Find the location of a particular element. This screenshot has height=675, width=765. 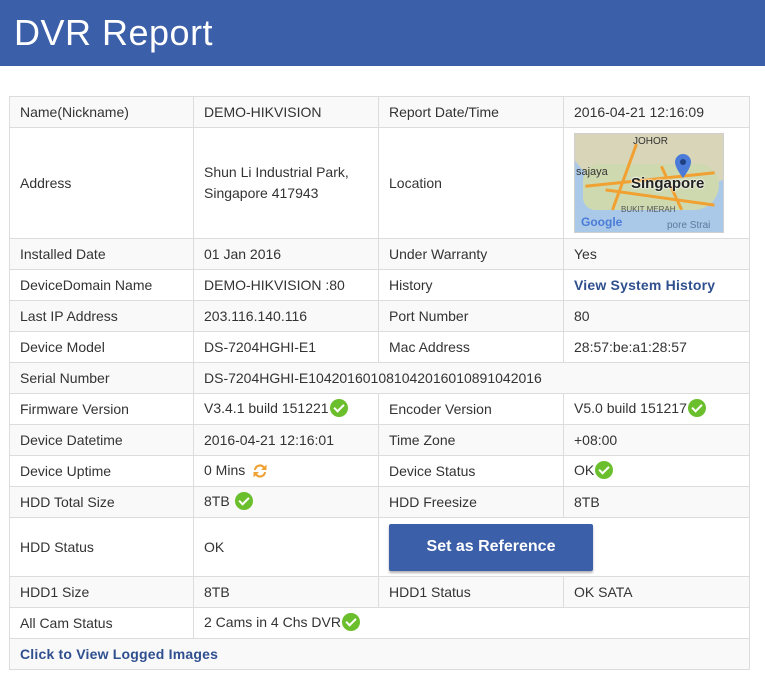

label-hdd1-status: HDD1 Status is located at coordinates (471, 592).